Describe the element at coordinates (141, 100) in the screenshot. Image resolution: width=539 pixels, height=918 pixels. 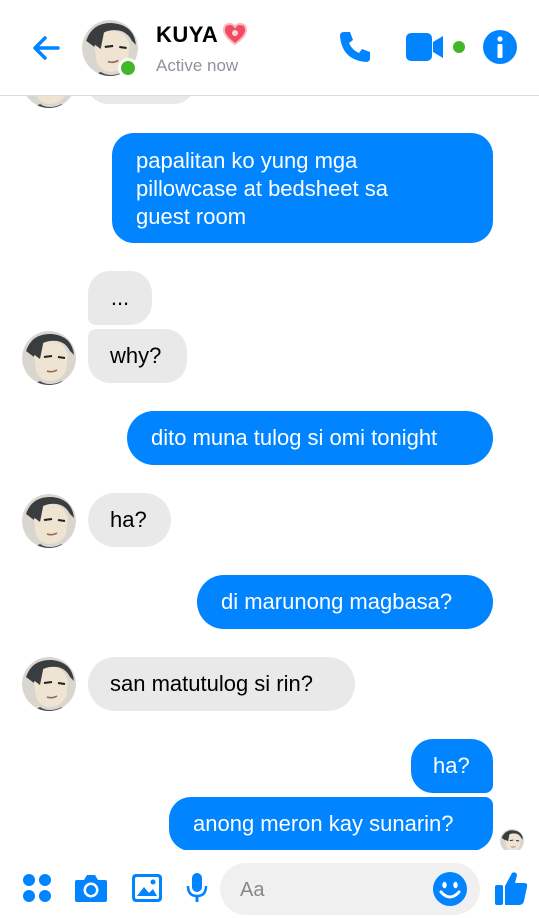
I see `incoming-message` at that location.